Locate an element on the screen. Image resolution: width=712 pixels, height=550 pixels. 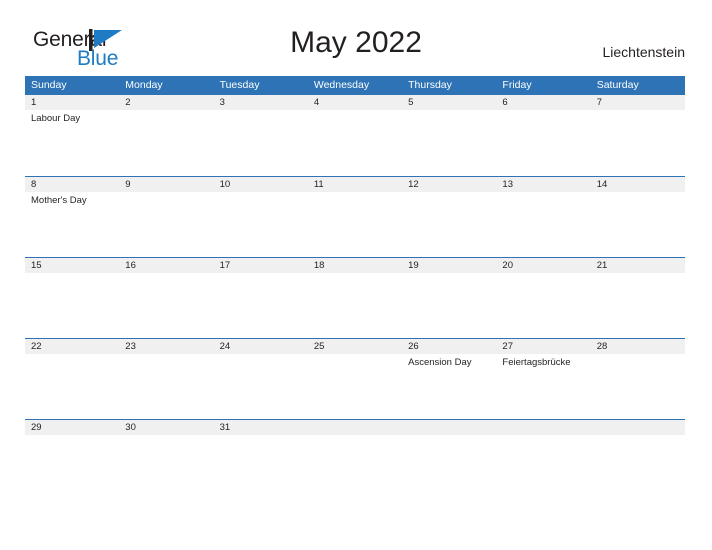
calendar-week-row: 15 16 17 18 19 20 21 is located at coordinates (355, 297).